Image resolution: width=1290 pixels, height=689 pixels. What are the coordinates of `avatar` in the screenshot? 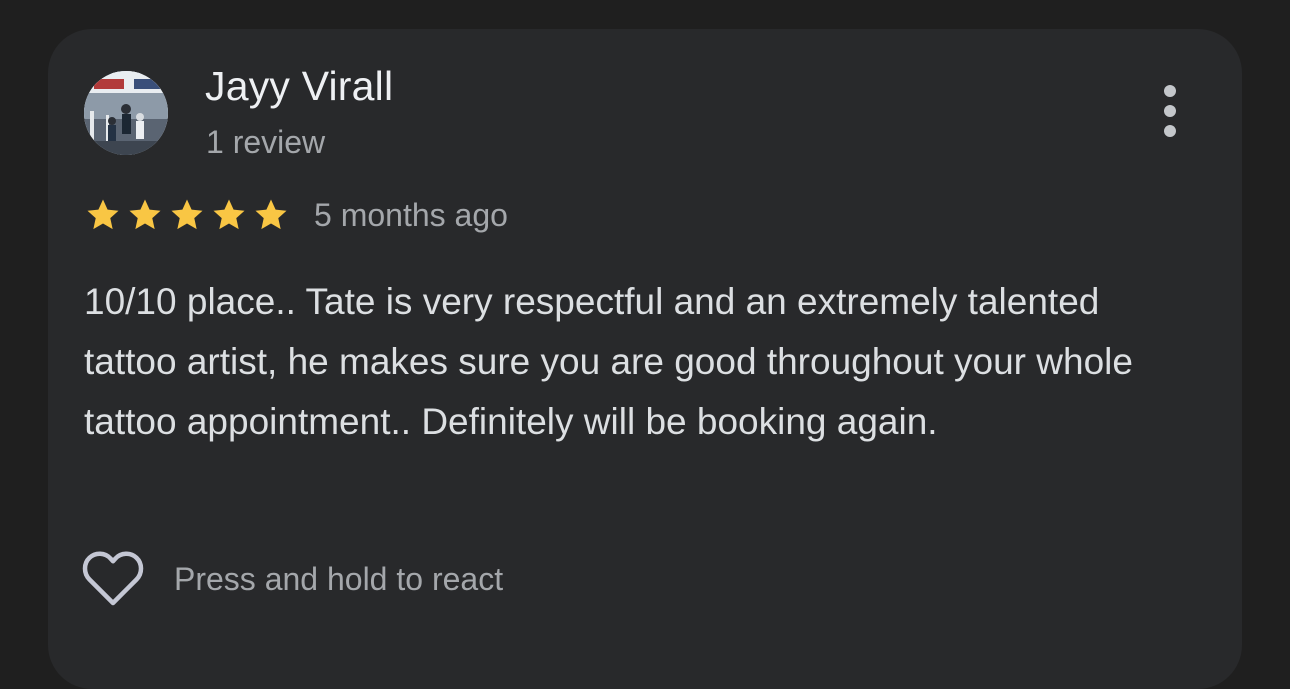 It's located at (126, 113).